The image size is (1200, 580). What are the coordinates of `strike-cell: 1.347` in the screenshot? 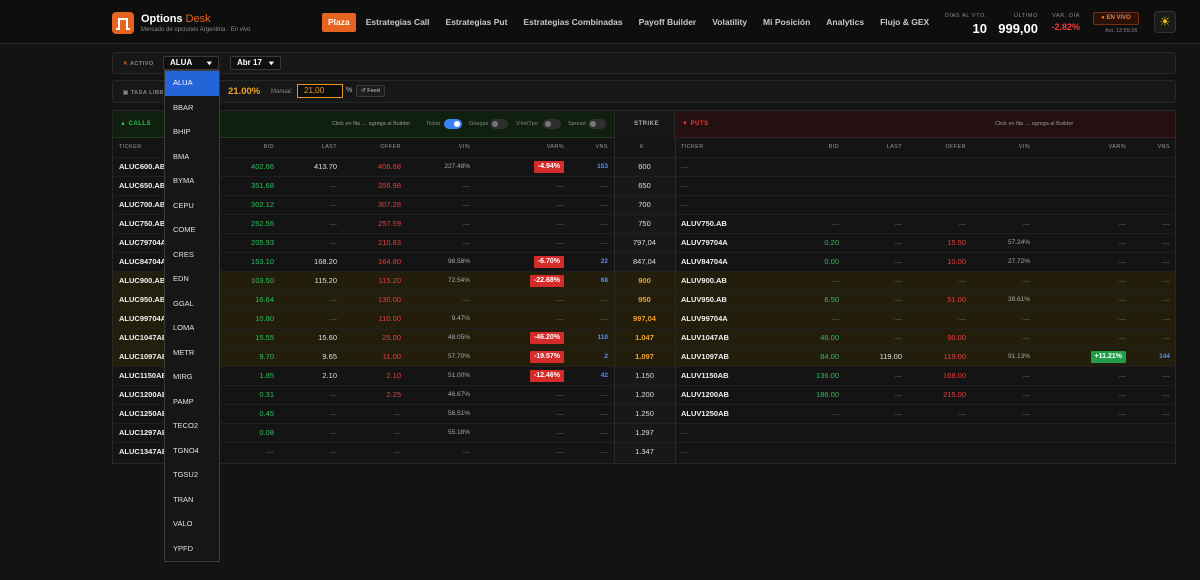 It's located at (644, 452).